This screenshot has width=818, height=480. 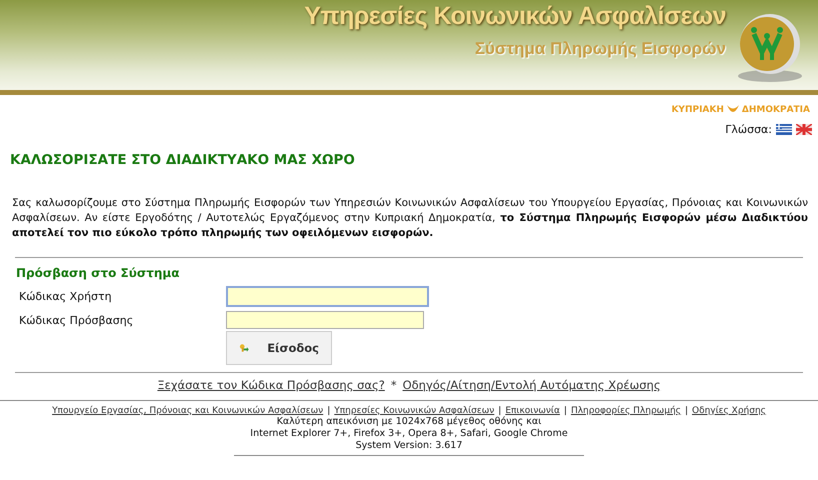 I want to click on uk-flag-icon, so click(x=804, y=129).